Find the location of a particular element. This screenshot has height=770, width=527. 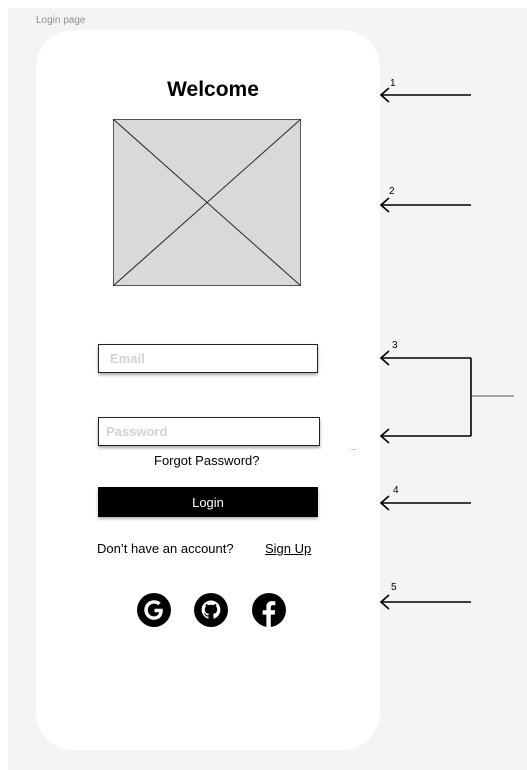

annotation-number: 3 is located at coordinates (395, 345).